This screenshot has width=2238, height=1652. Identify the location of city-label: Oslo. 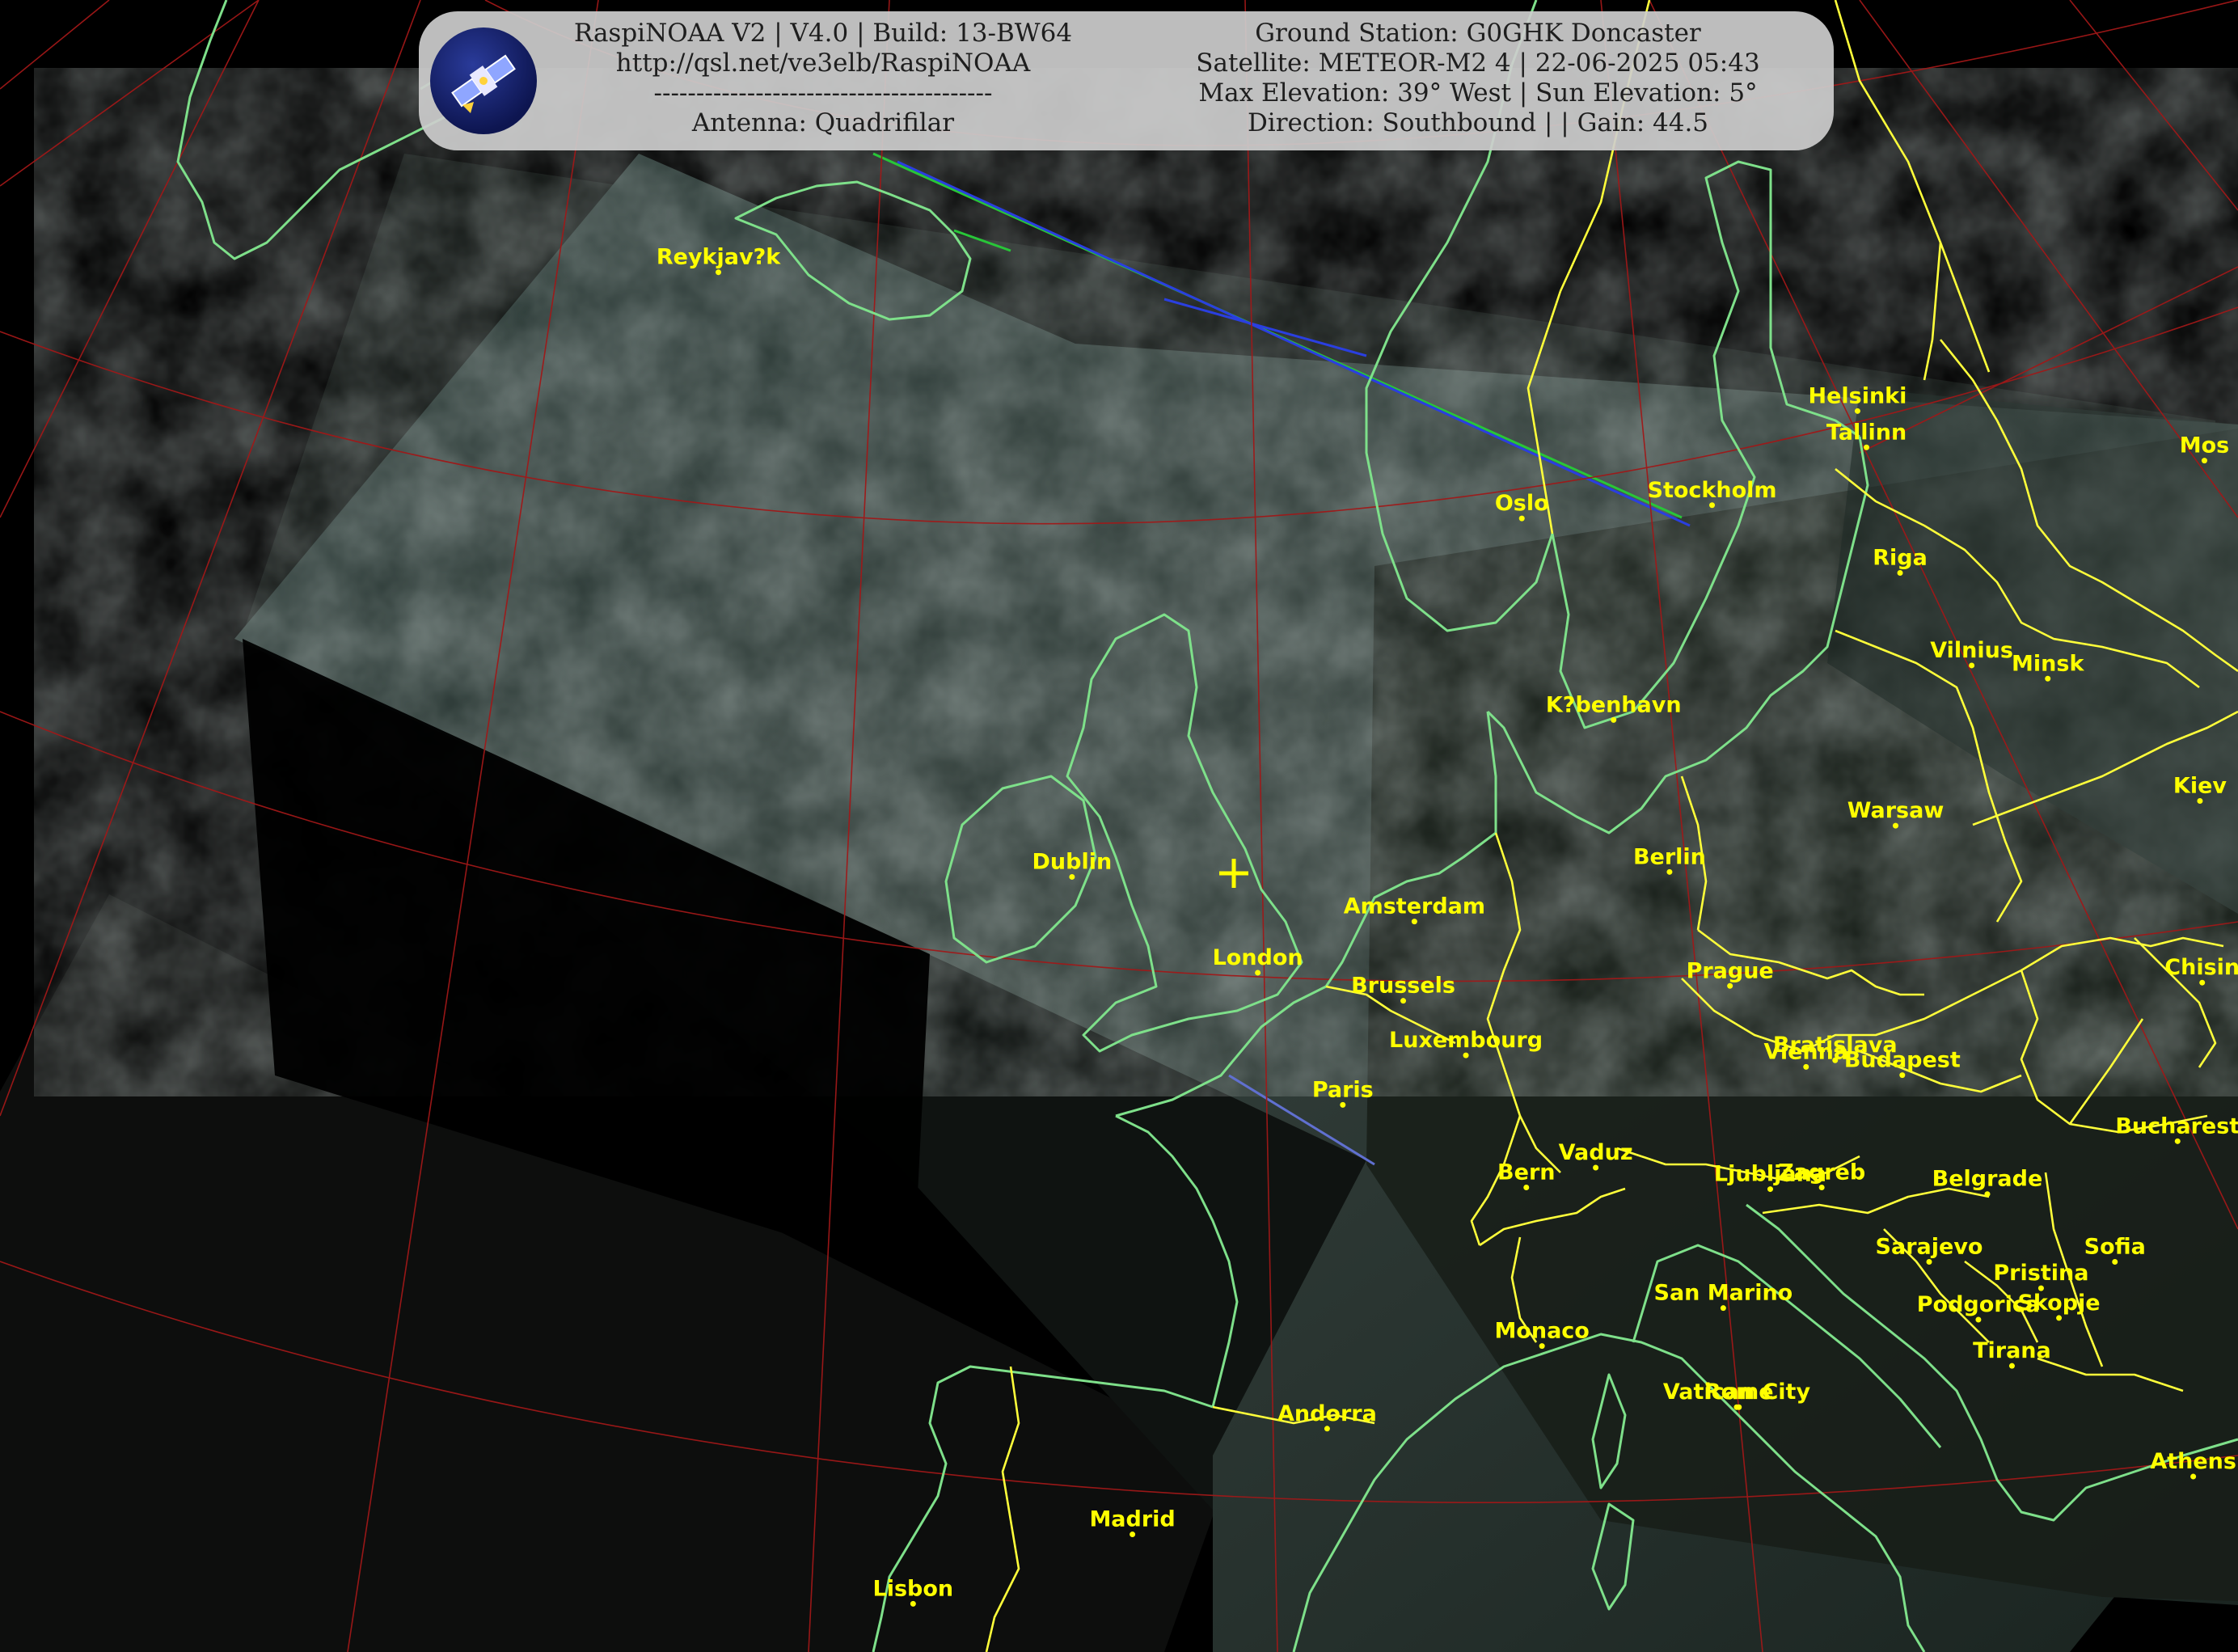
(1522, 503).